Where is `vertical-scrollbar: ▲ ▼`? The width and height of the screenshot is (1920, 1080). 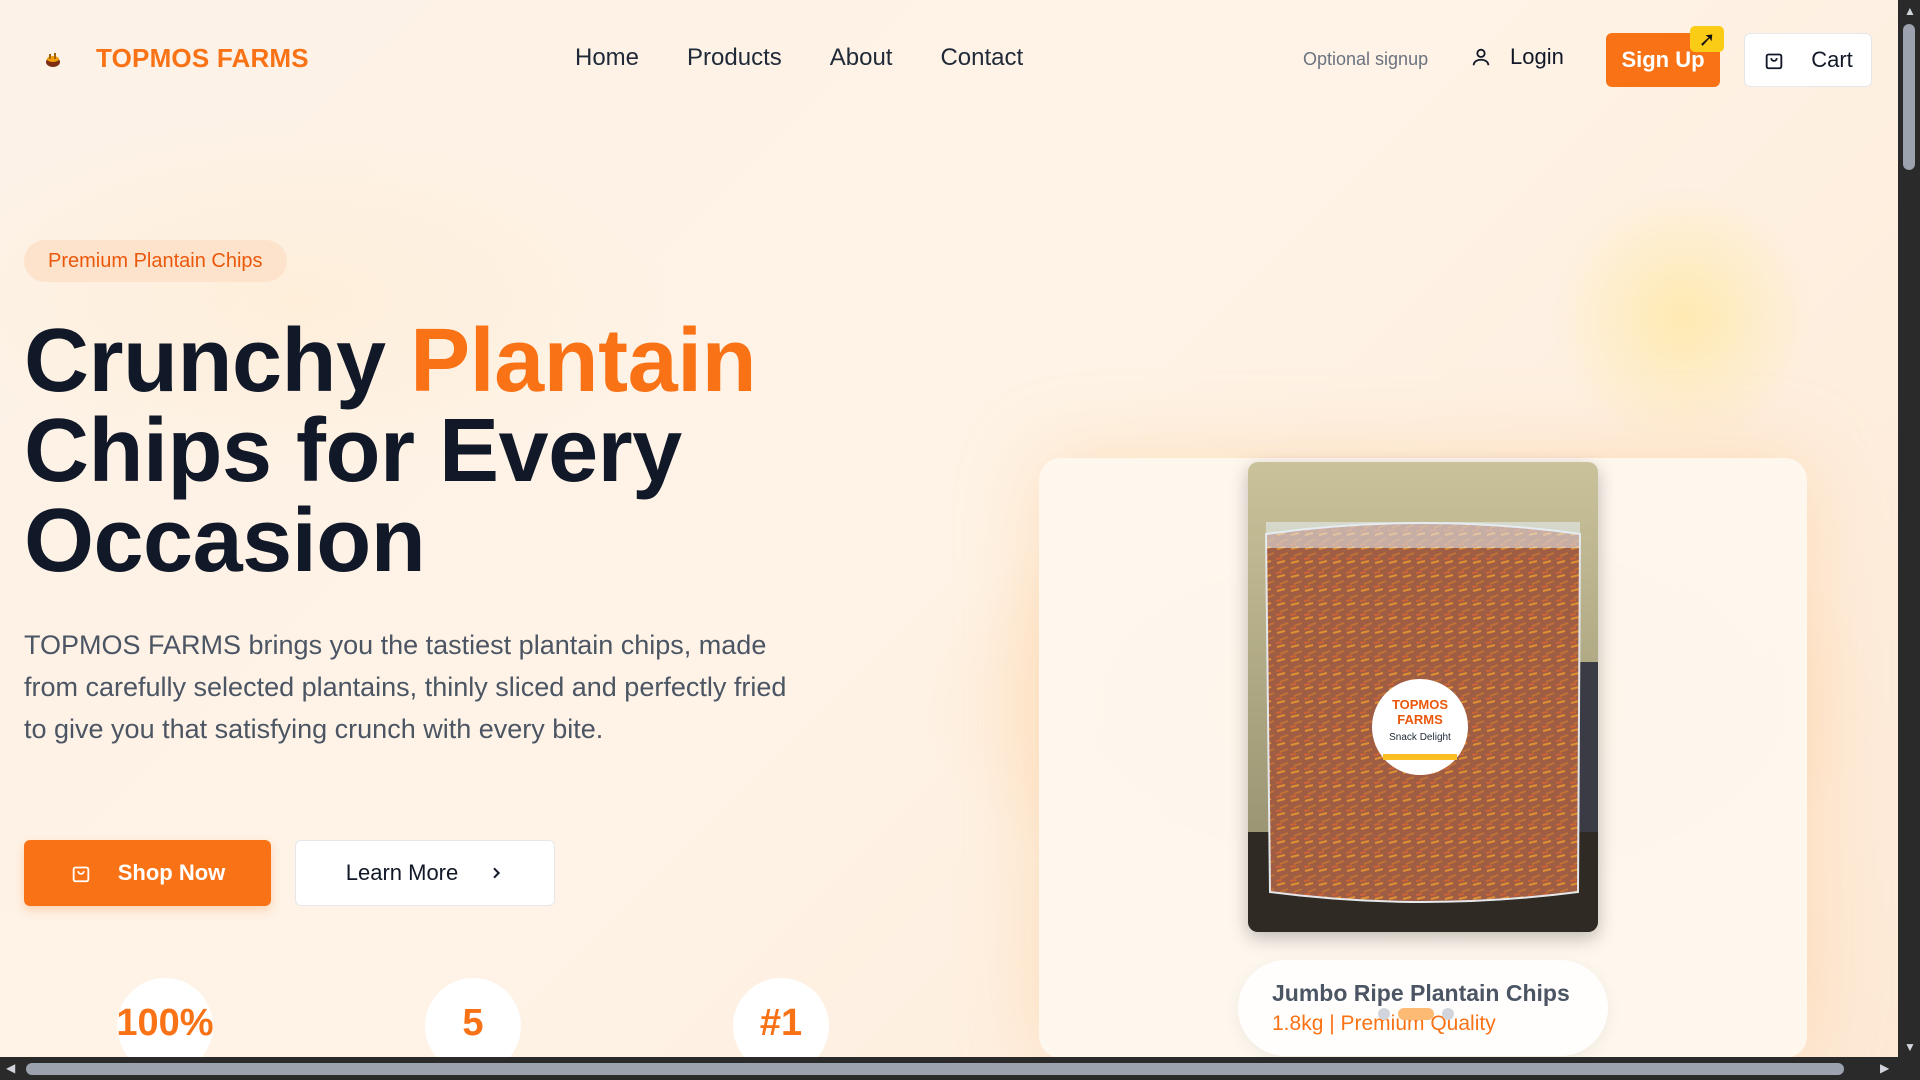
vertical-scrollbar: ▲ ▼ is located at coordinates (1909, 540).